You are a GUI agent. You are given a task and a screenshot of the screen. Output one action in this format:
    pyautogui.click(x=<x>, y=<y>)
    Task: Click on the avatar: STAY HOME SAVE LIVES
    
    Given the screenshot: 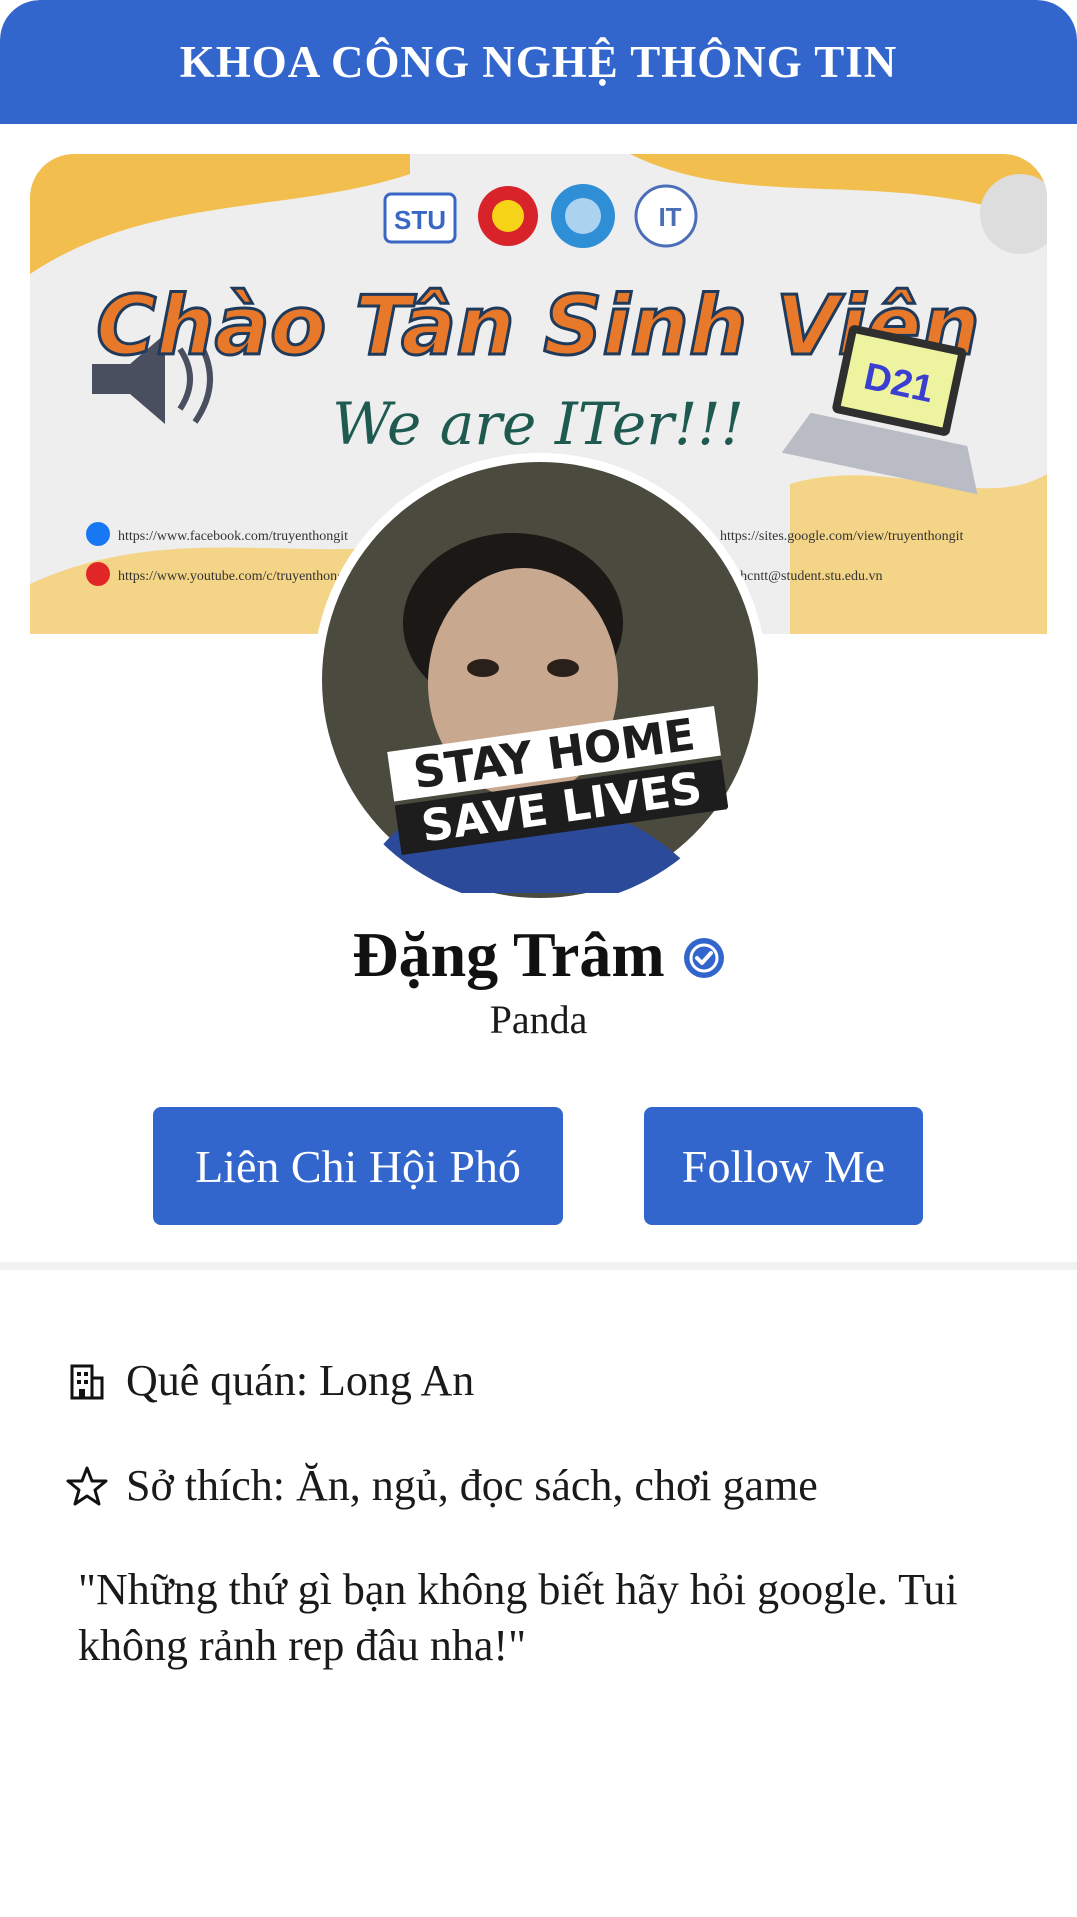 What is the action you would take?
    pyautogui.click(x=540, y=680)
    